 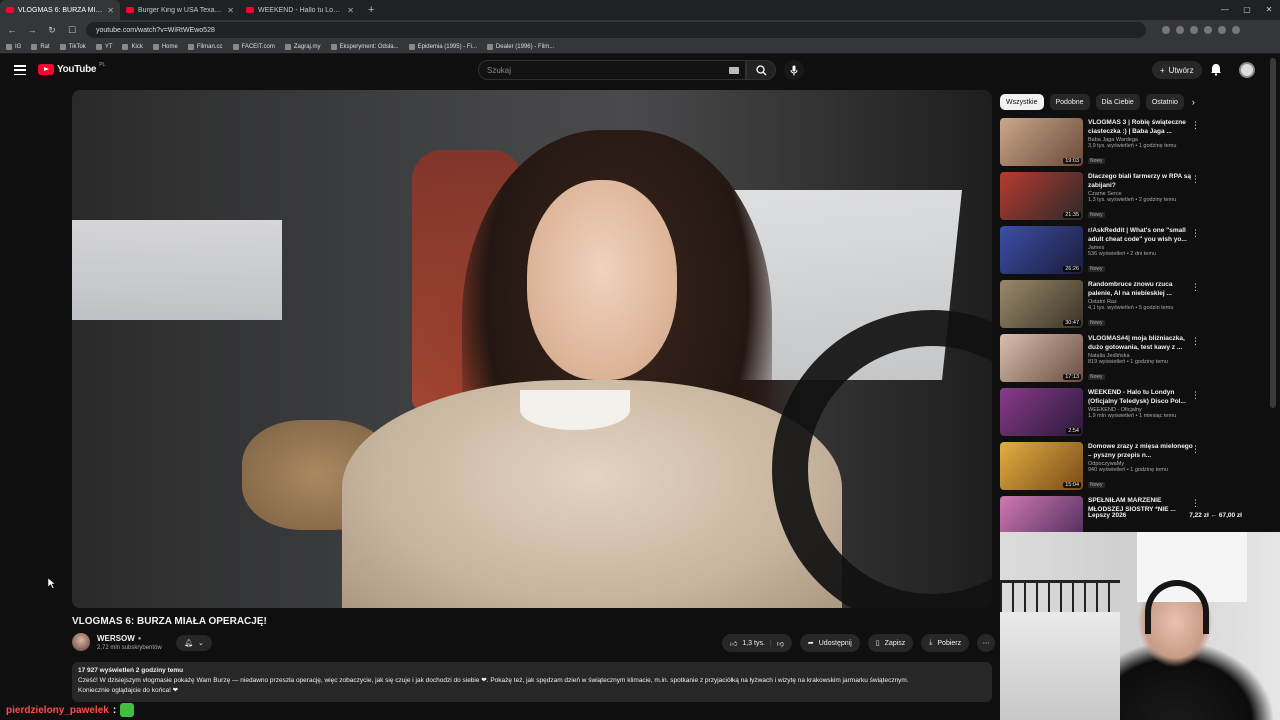 I want to click on reload-icon: ↻, so click(x=52, y=30).